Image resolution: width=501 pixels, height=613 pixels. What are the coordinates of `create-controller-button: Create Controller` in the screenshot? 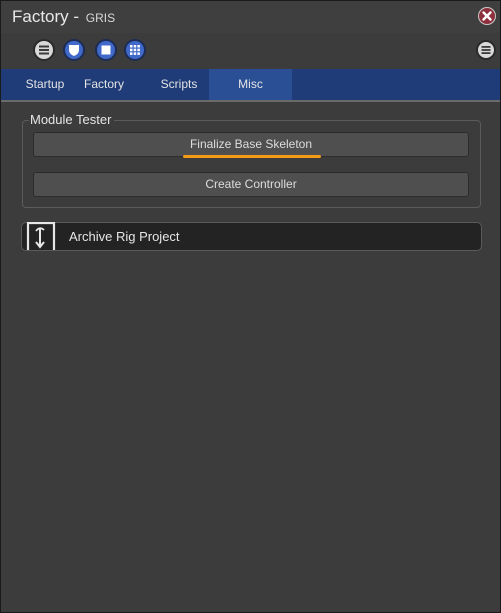 It's located at (251, 184).